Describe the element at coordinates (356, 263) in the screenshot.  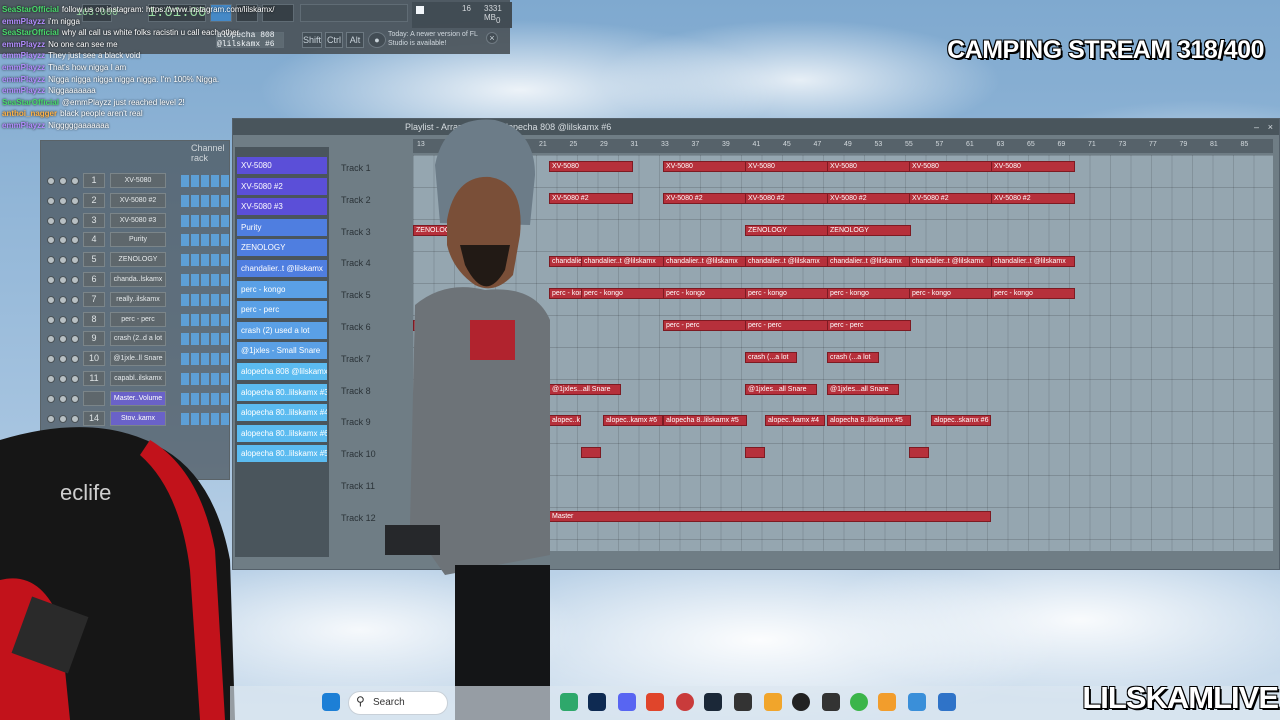
I see `track-label: Track 4` at that location.